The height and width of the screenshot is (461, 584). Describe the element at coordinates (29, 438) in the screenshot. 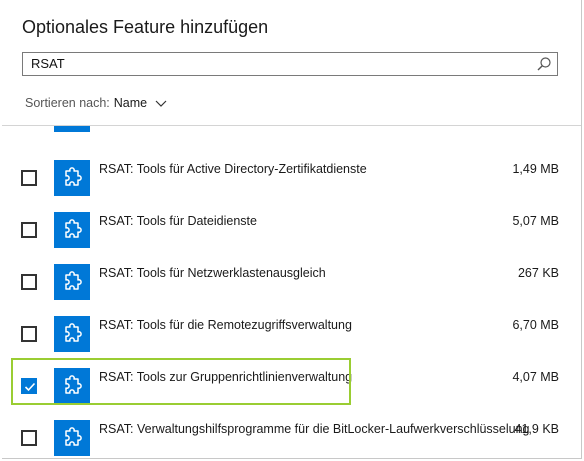

I see `feature-checkbox` at that location.